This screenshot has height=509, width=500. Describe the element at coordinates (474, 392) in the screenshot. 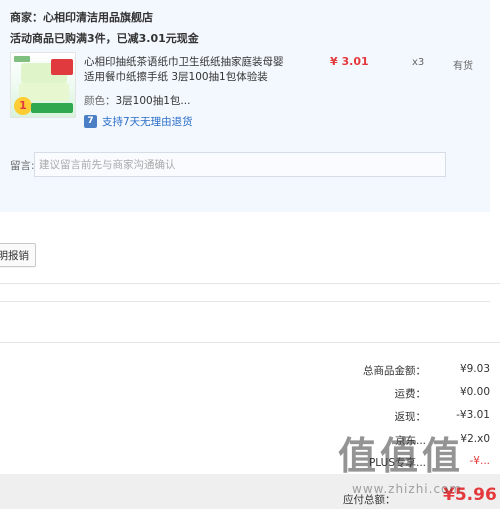

I see `summary-value: ¥0.00` at that location.